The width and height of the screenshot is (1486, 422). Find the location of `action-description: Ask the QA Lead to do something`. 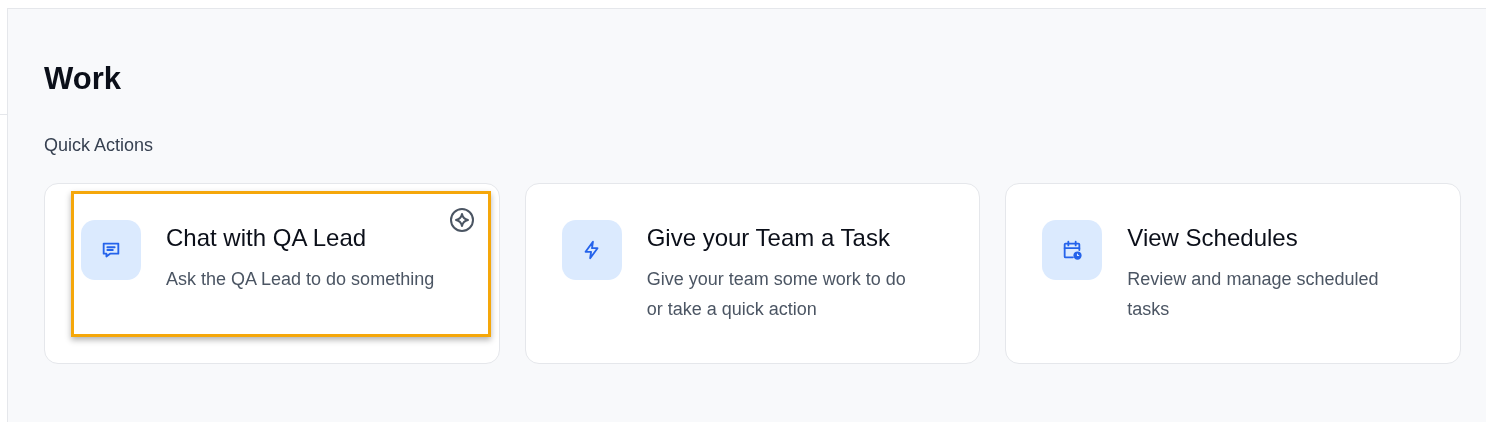

action-description: Ask the QA Lead to do something is located at coordinates (300, 279).